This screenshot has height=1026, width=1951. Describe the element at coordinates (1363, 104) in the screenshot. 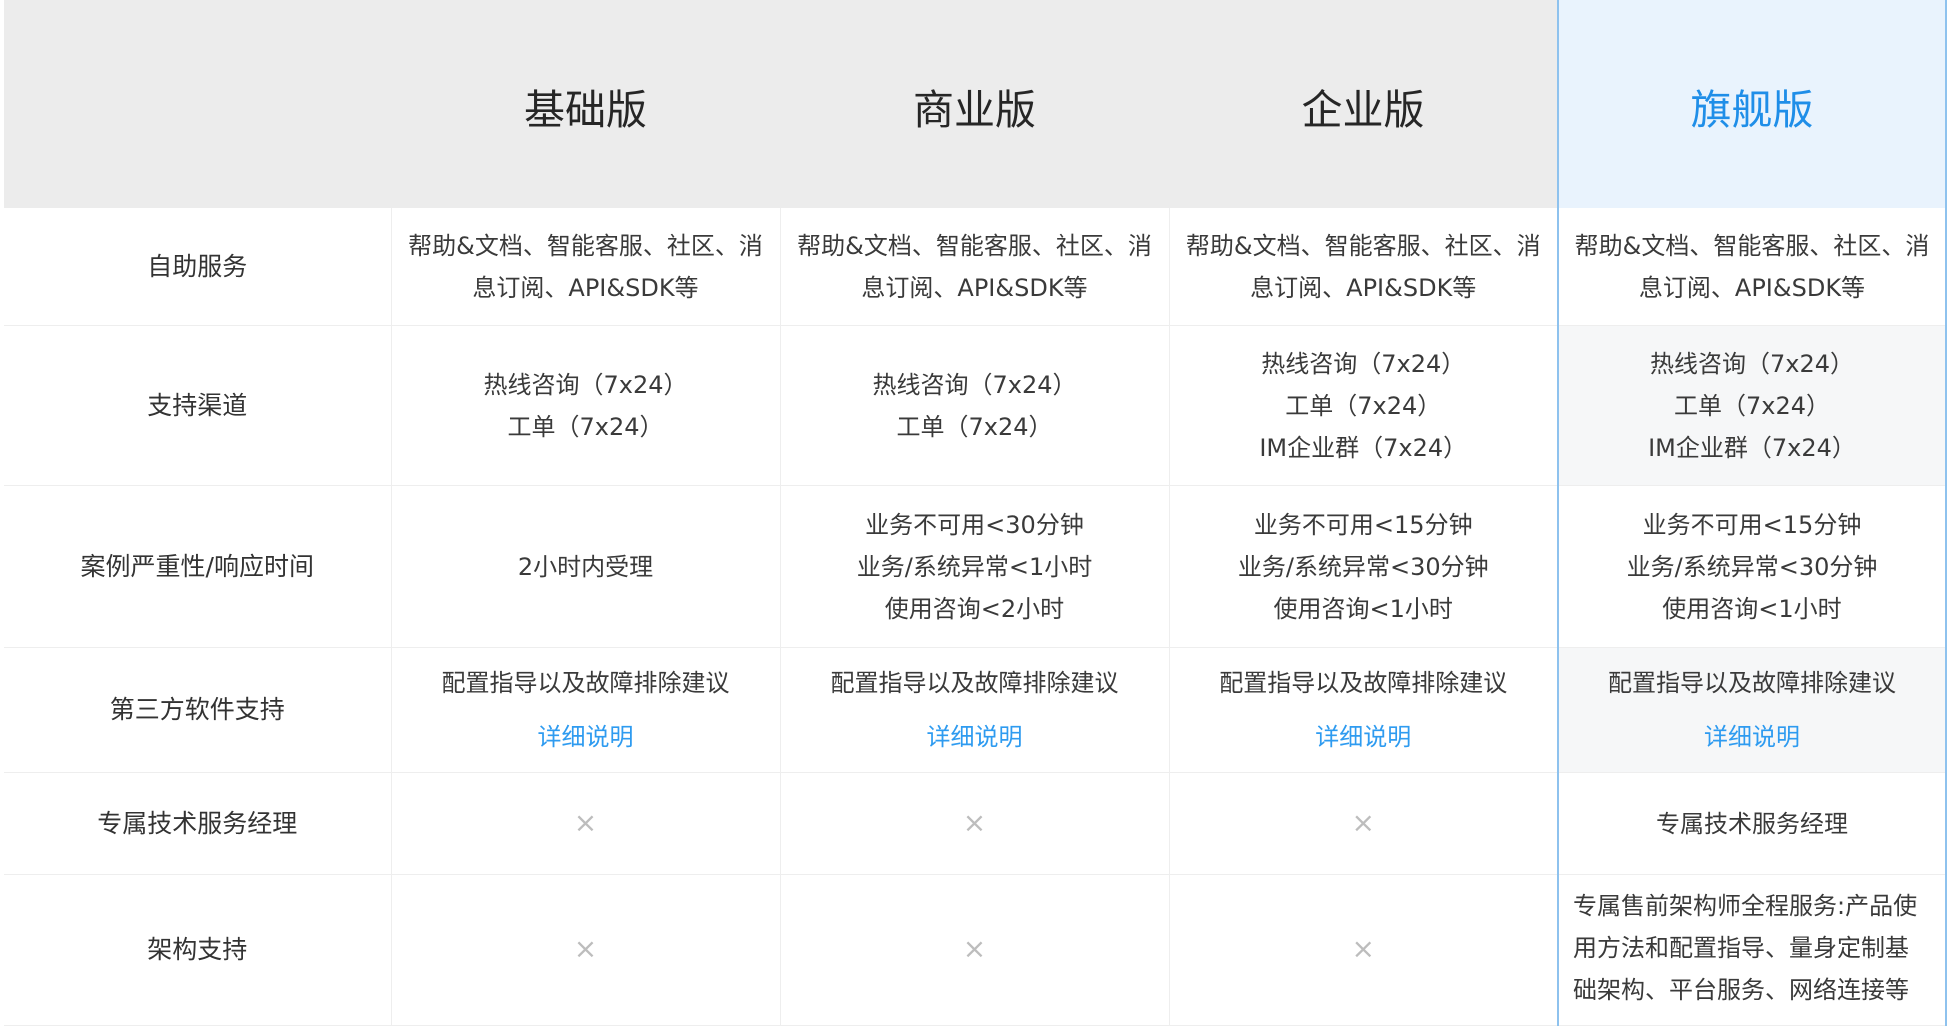

I see `plan-header-enterprise: 企业版` at that location.